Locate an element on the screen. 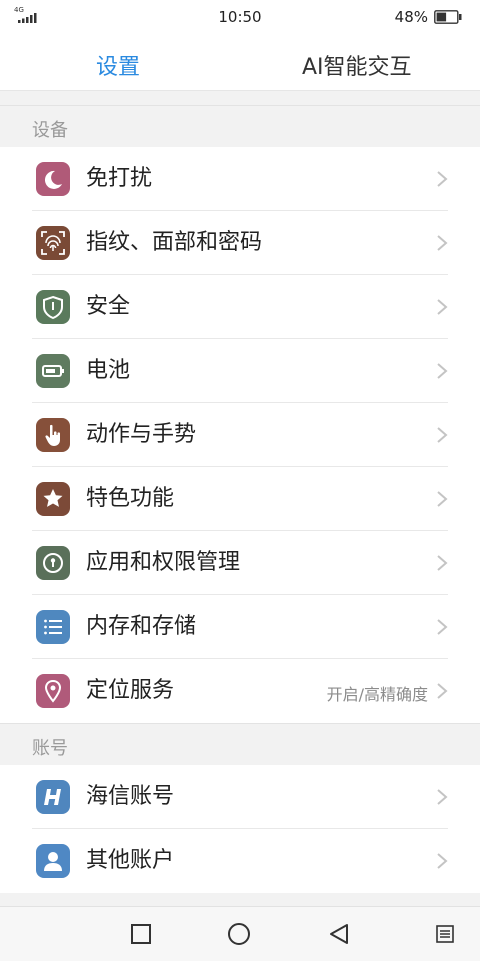 The width and height of the screenshot is (480, 961). account-settings-list: 海信账号 其他账户 is located at coordinates (240, 829).